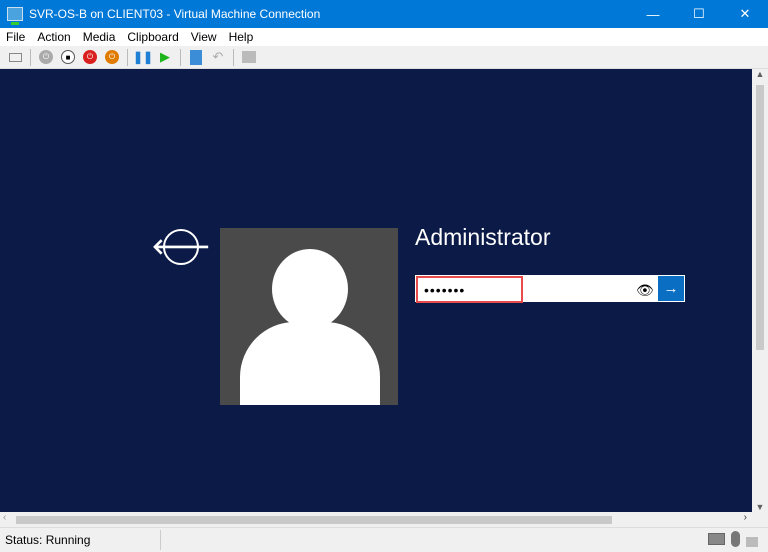 This screenshot has height=552, width=768. I want to click on keyboard-status-icon, so click(716, 539).